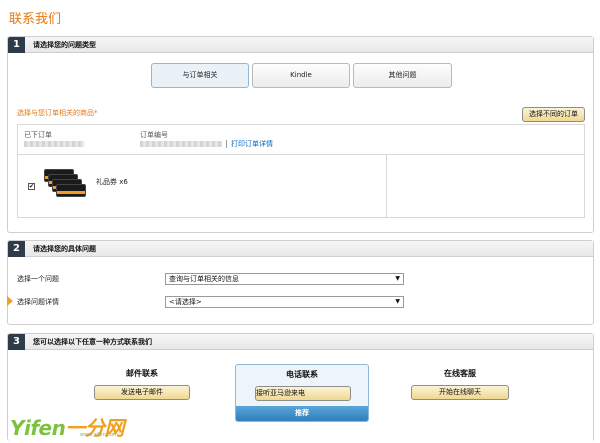 The width and height of the screenshot is (600, 443). What do you see at coordinates (31, 186) in the screenshot?
I see `item-checkbox: ✔` at bounding box center [31, 186].